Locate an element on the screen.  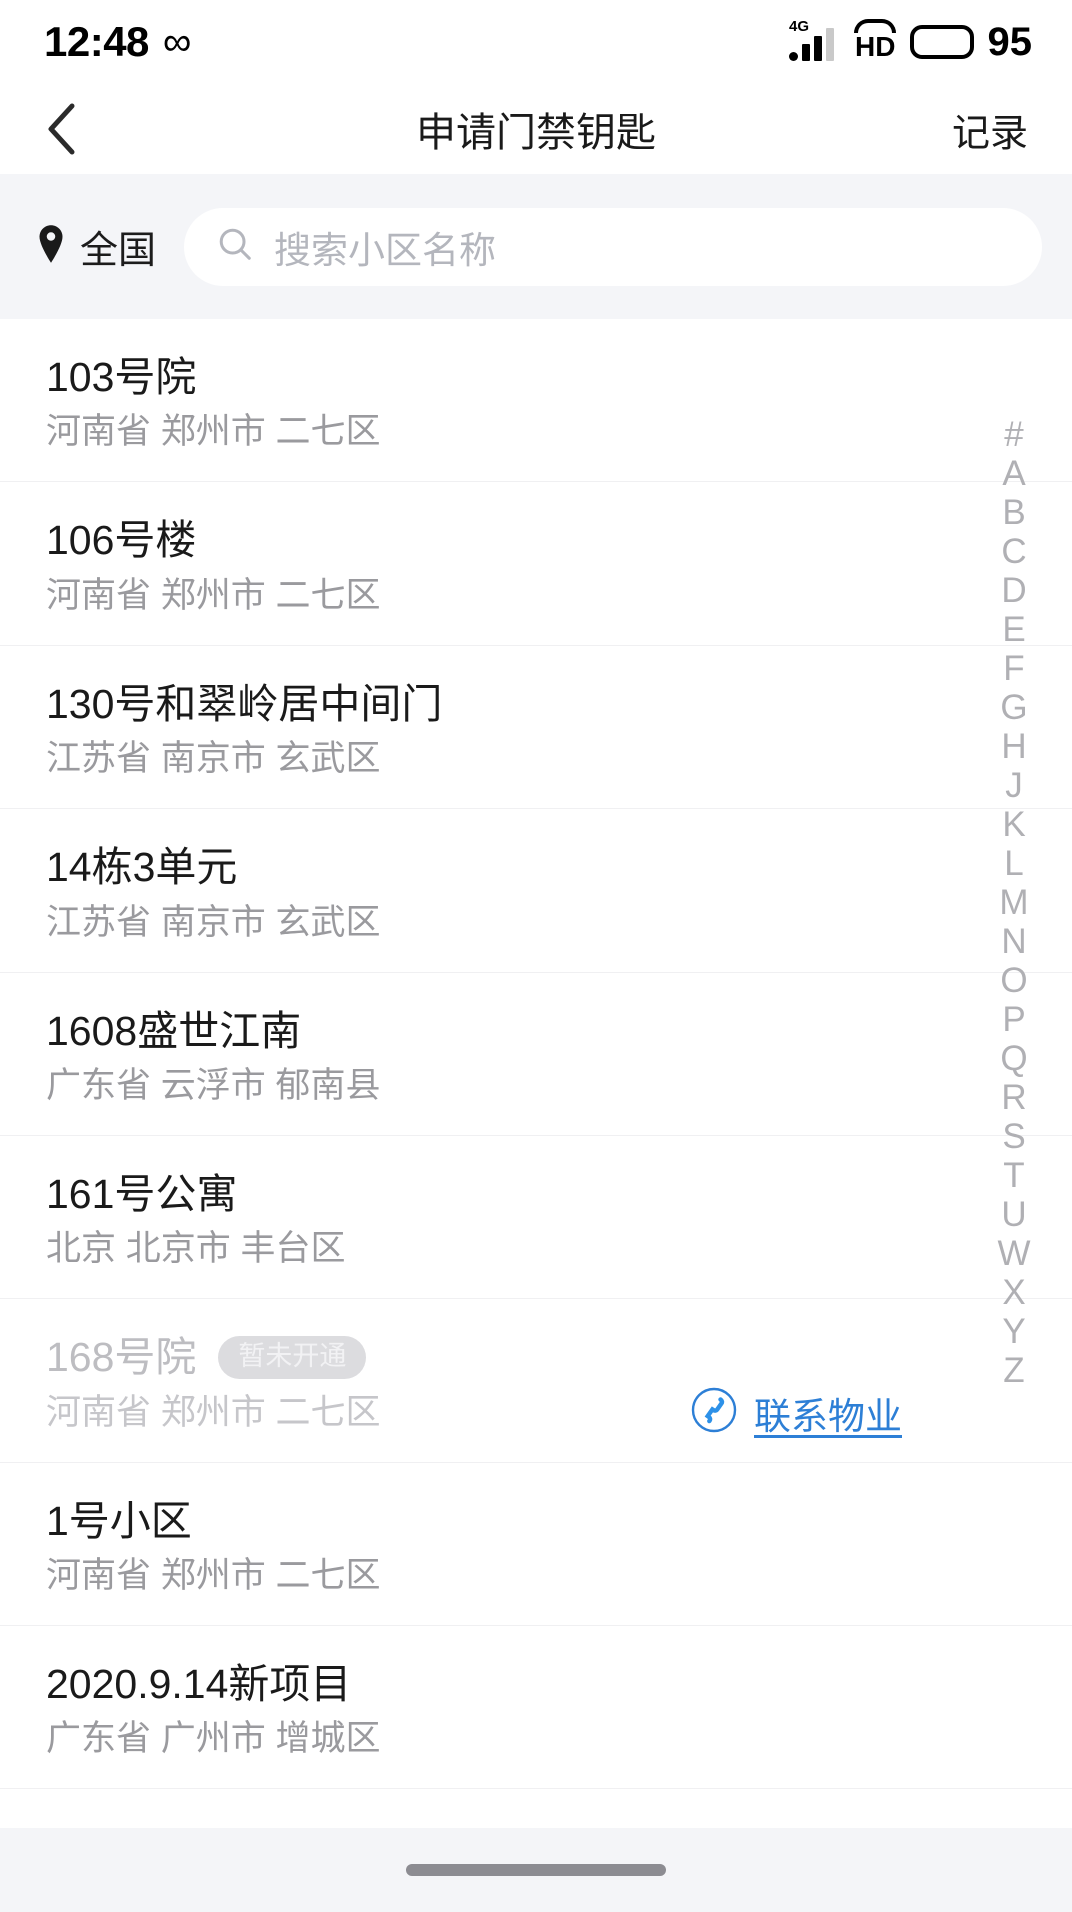
chevron-left-icon is located at coordinates (61, 129).